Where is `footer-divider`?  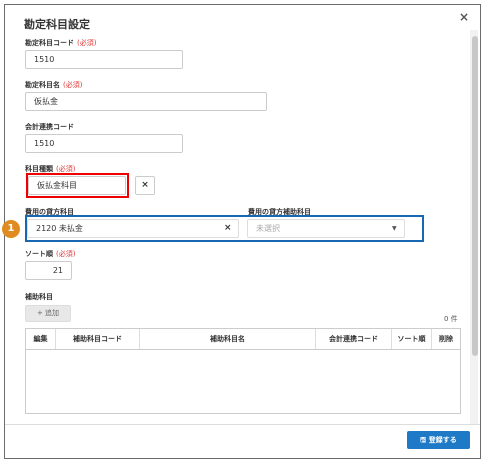
footer-divider is located at coordinates (242, 424).